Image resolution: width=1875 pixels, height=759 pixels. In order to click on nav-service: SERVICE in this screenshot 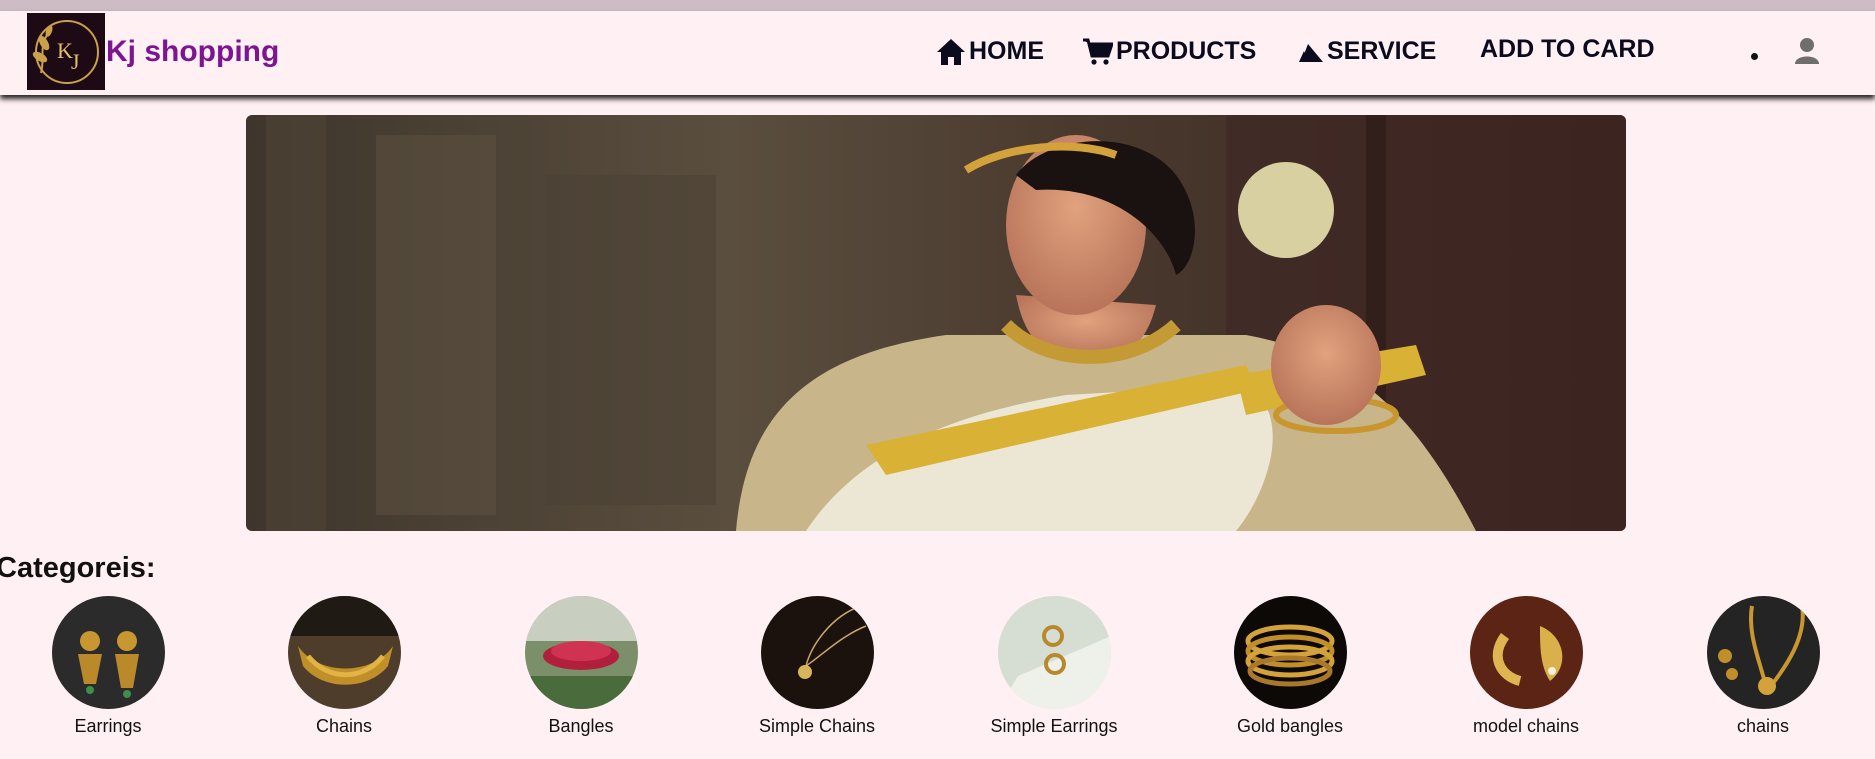, I will do `click(1367, 51)`.